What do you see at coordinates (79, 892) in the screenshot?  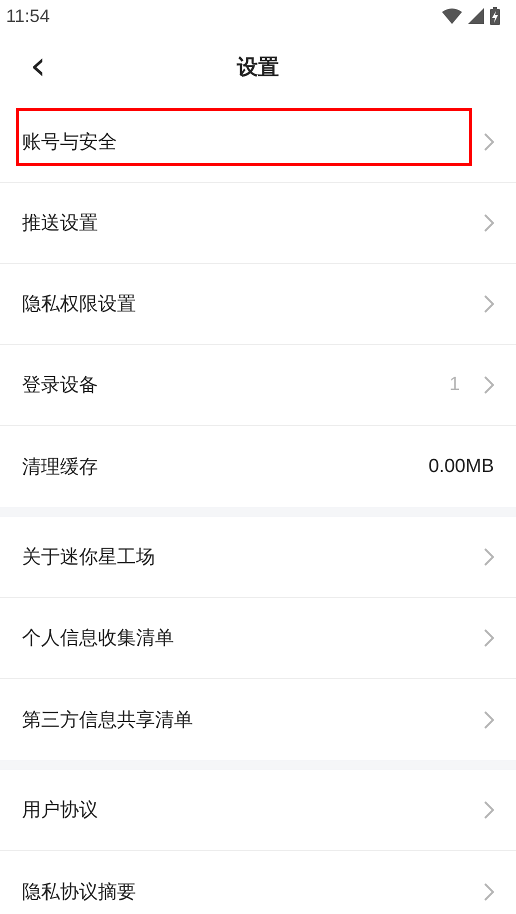 I see `row-label: 隐私协议摘要` at bounding box center [79, 892].